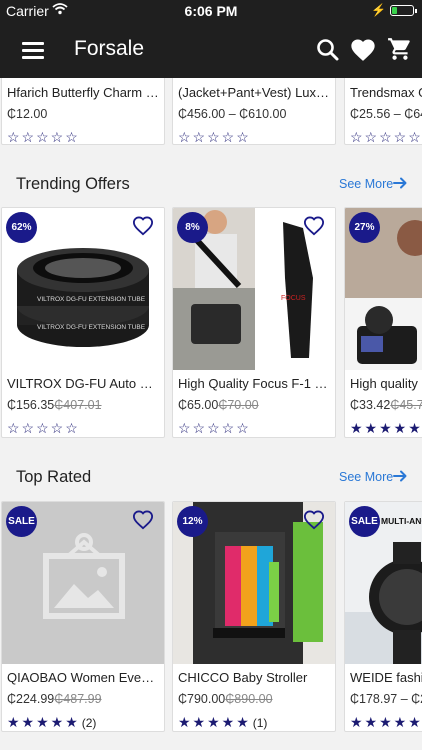  I want to click on product-name: Trendsmax G, so click(386, 92).